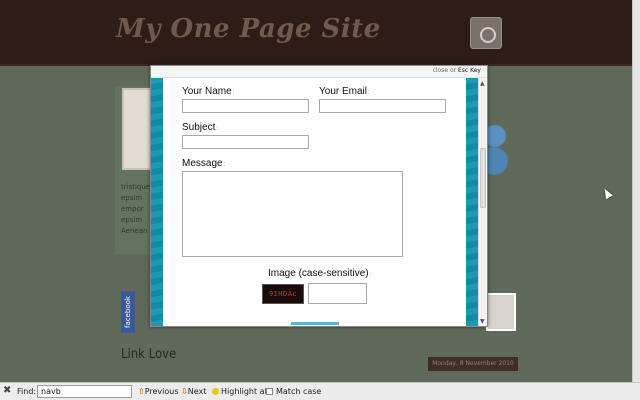  Describe the element at coordinates (453, 70) in the screenshot. I see `close-or-text: or` at that location.